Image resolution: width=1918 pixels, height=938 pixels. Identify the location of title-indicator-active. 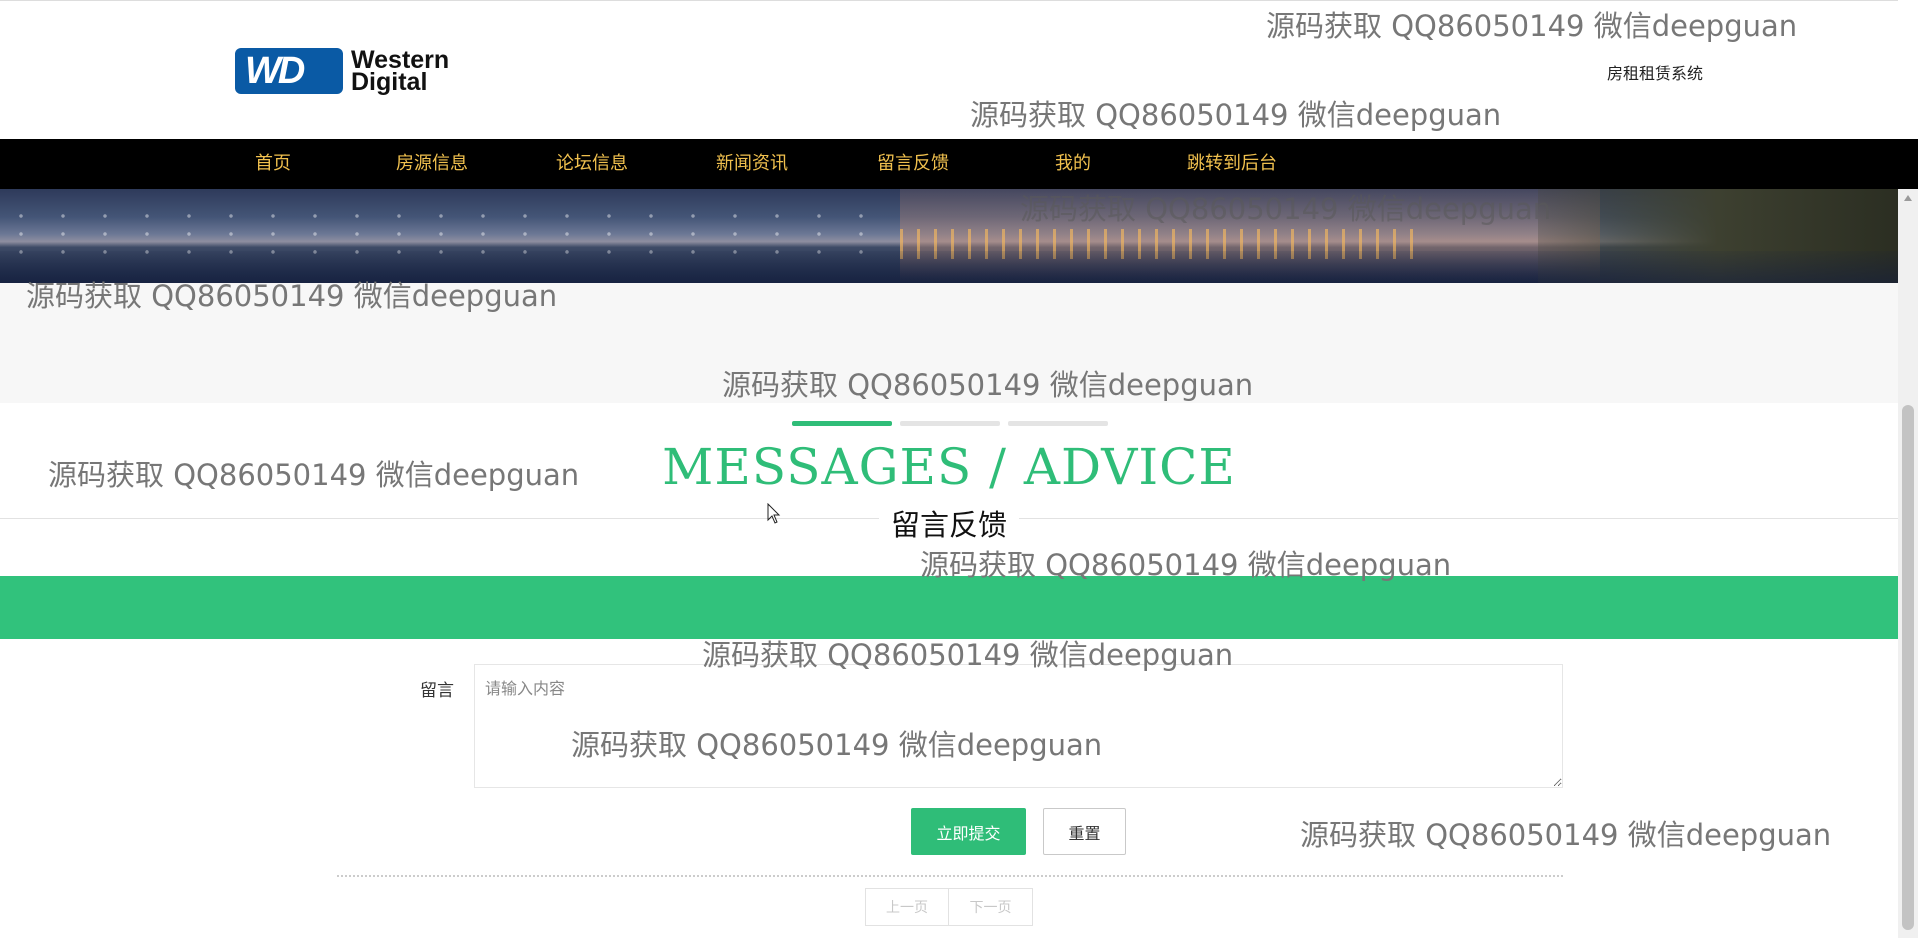
(842, 423).